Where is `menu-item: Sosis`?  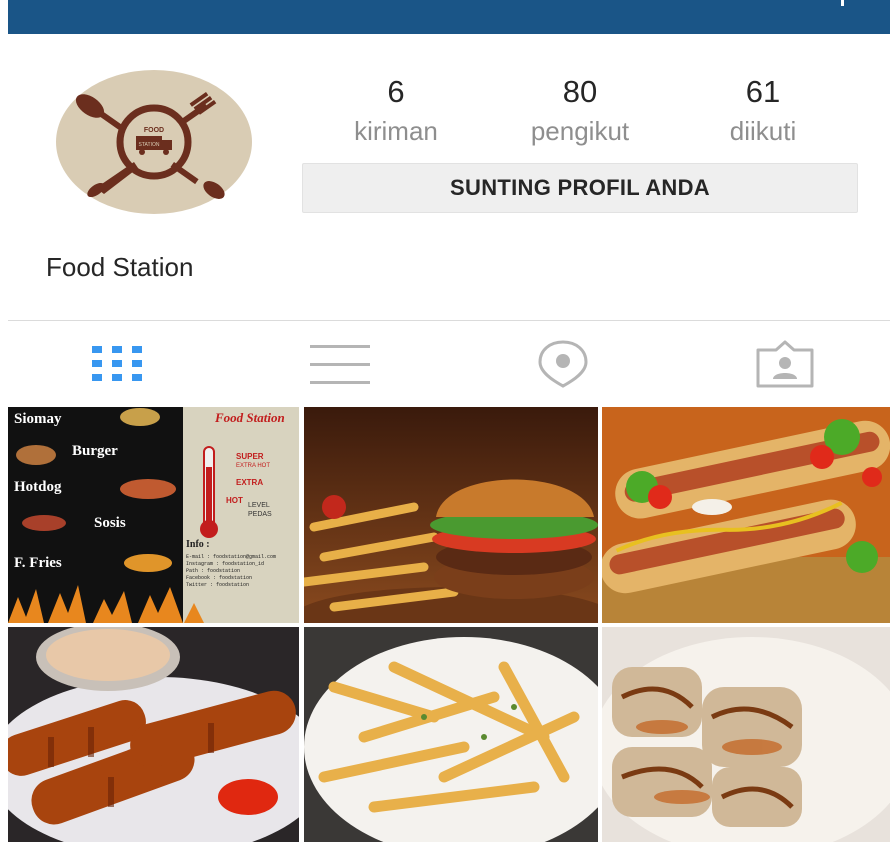 menu-item: Sosis is located at coordinates (110, 523).